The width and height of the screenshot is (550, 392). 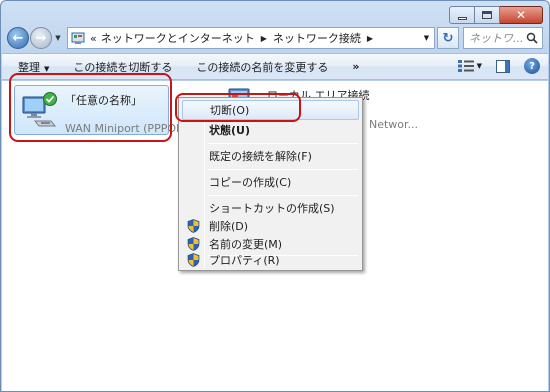 I want to click on close-icon: ✕, so click(x=521, y=15).